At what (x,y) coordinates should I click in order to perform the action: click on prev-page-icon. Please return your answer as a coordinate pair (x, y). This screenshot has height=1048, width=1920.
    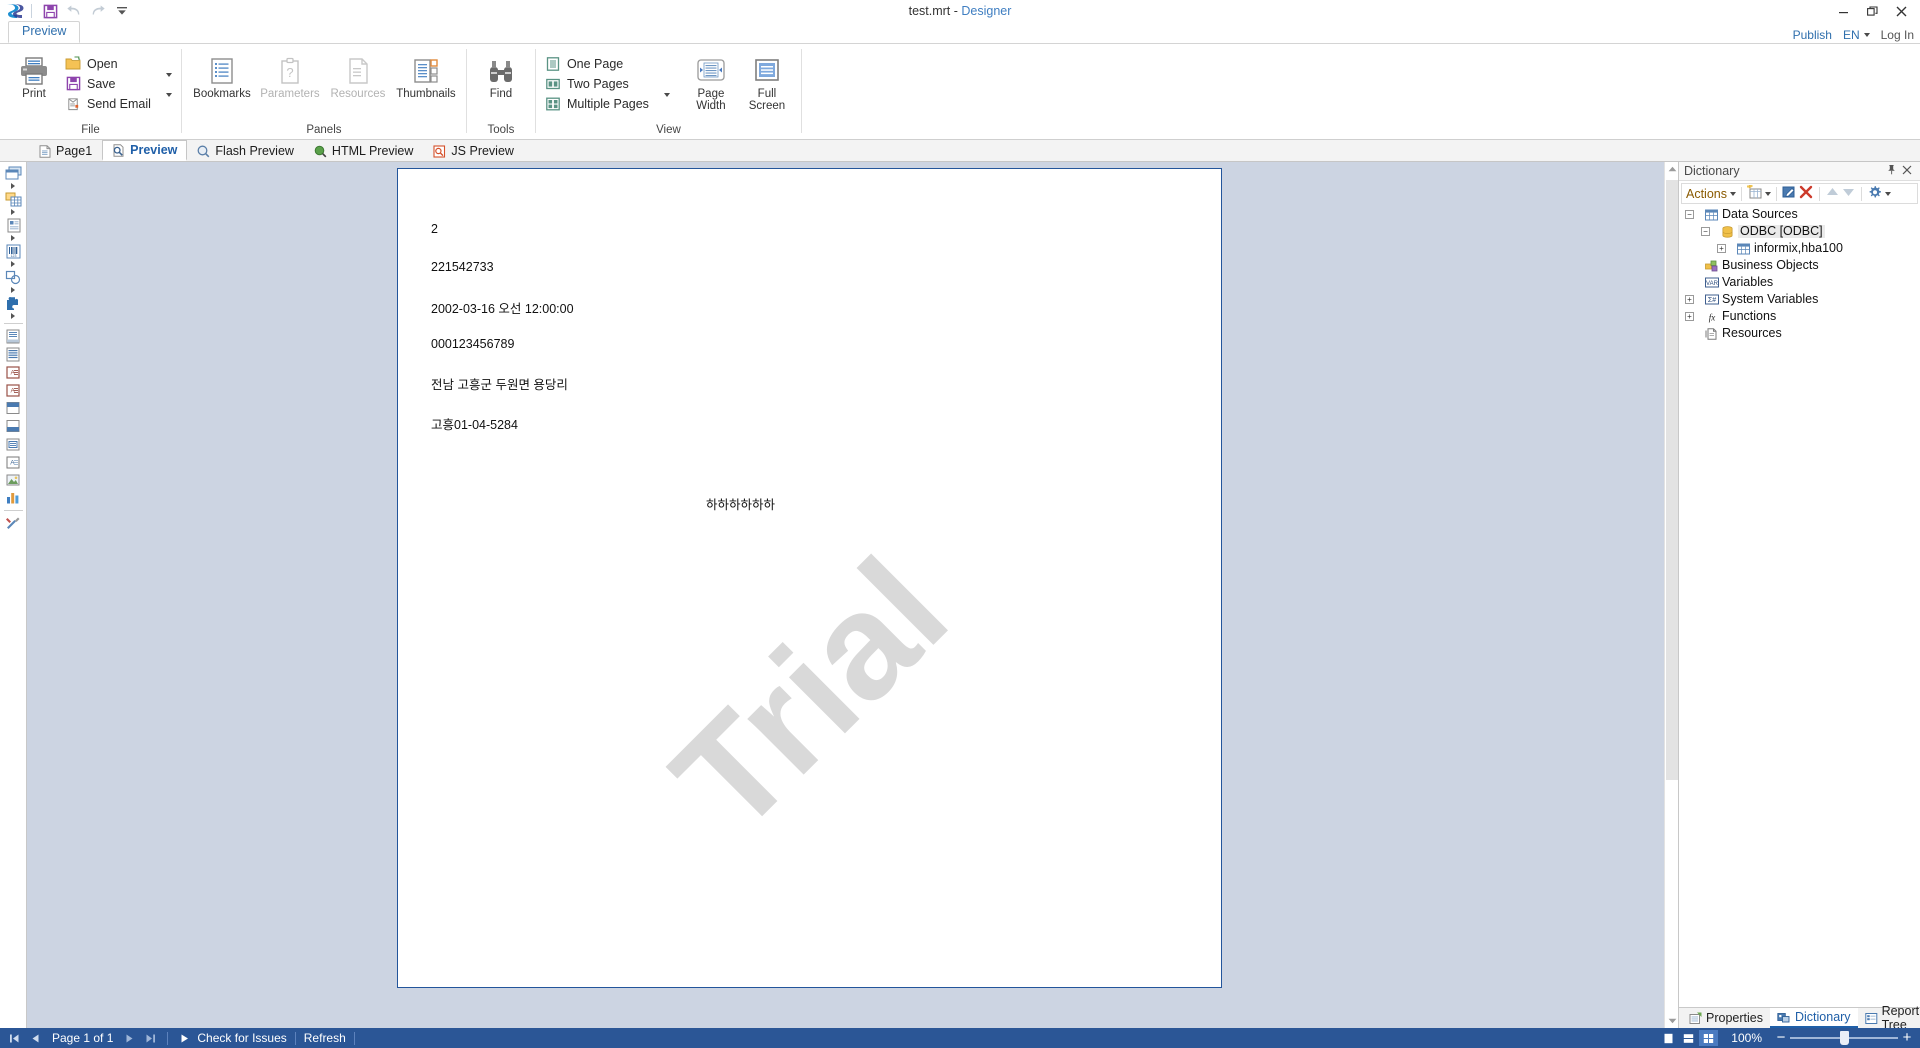
    Looking at the image, I should click on (35, 1038).